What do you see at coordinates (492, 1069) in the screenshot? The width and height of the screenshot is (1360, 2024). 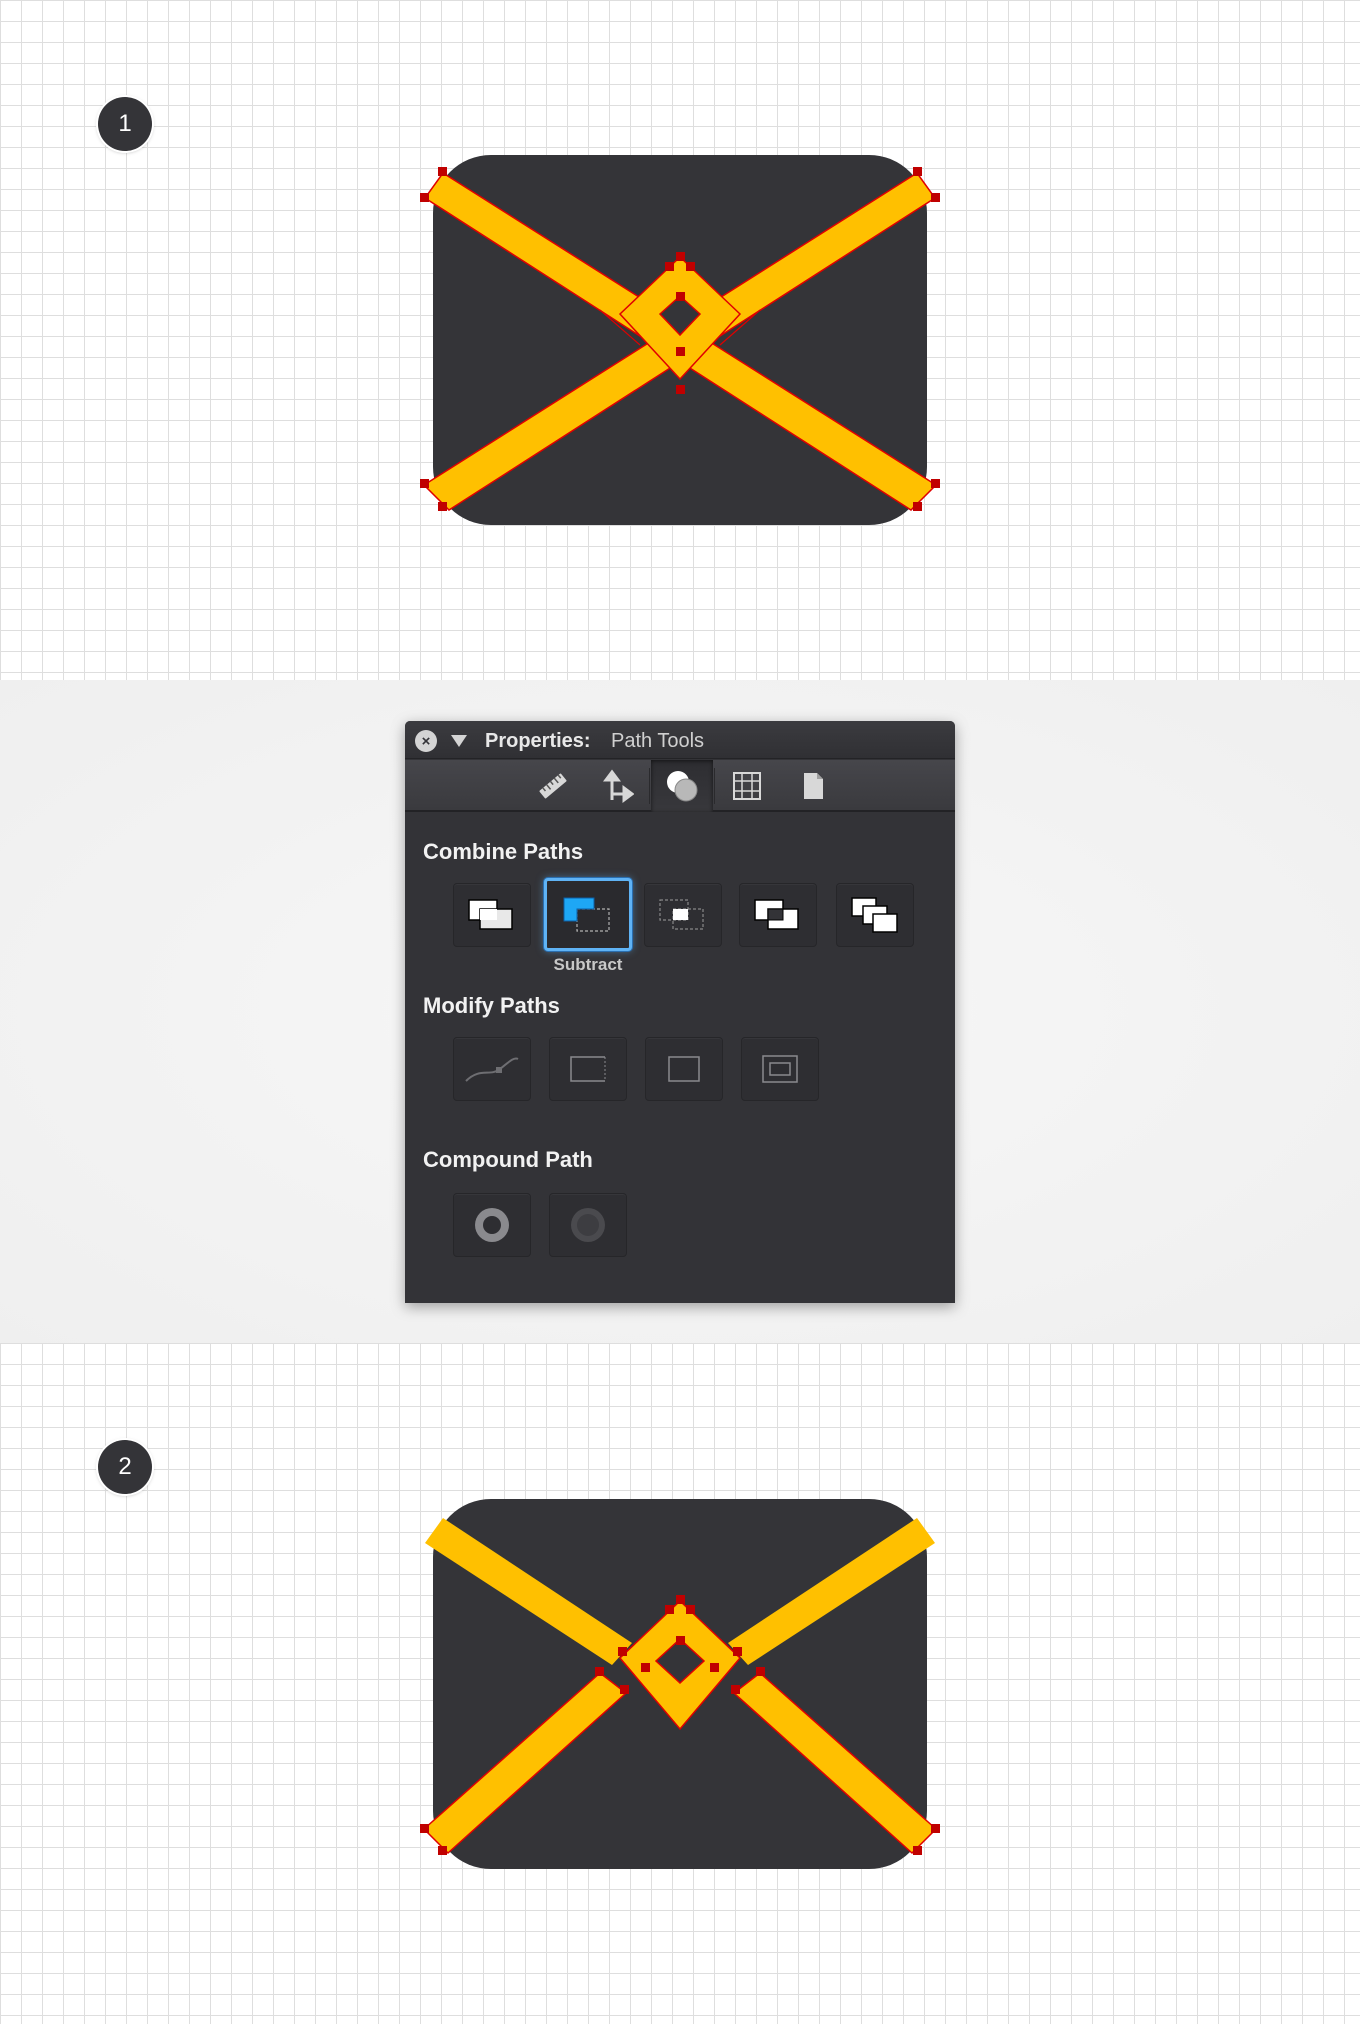 I see `curve-path-button` at bounding box center [492, 1069].